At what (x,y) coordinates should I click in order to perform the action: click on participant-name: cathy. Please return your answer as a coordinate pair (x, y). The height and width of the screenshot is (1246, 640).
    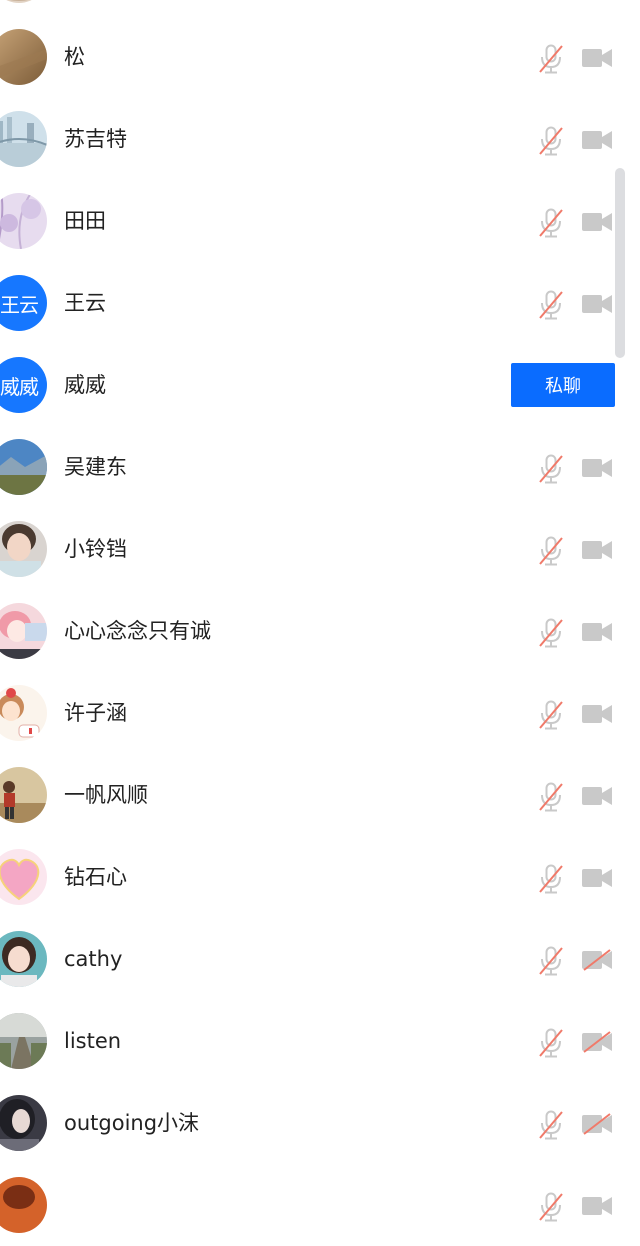
    Looking at the image, I should click on (93, 959).